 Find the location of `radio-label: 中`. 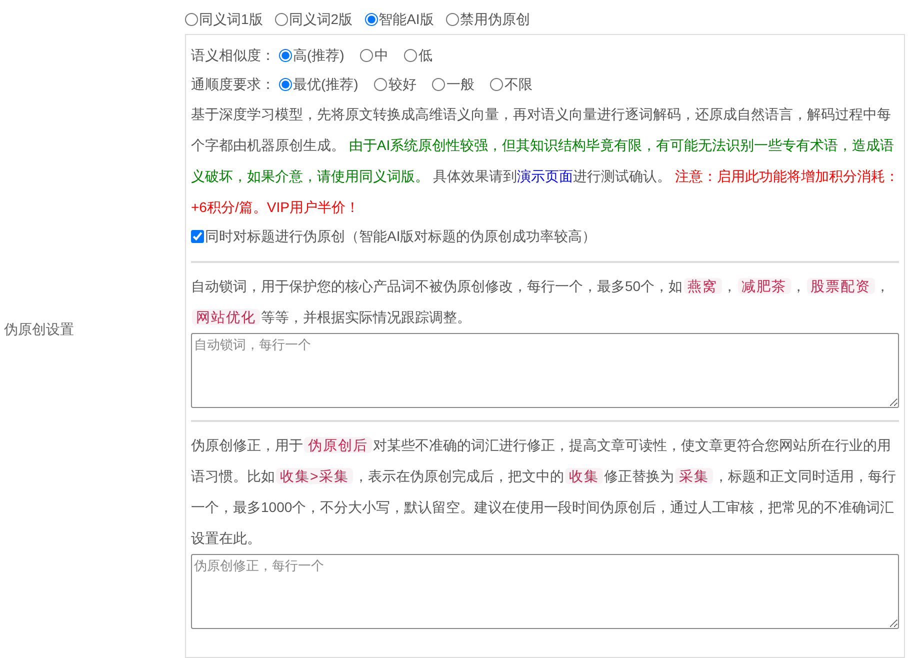

radio-label: 中 is located at coordinates (381, 55).